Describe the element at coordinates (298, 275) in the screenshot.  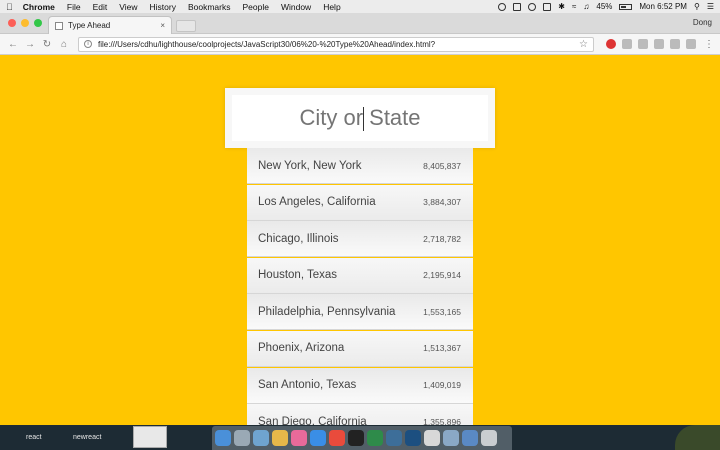
I see `suggestion-place: Houston, Texas` at that location.